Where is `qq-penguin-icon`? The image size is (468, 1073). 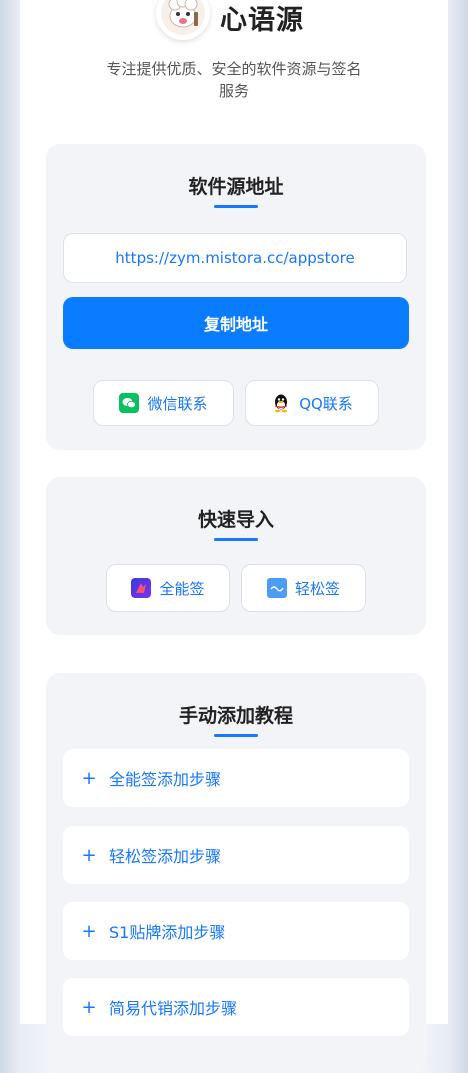
qq-penguin-icon is located at coordinates (281, 403).